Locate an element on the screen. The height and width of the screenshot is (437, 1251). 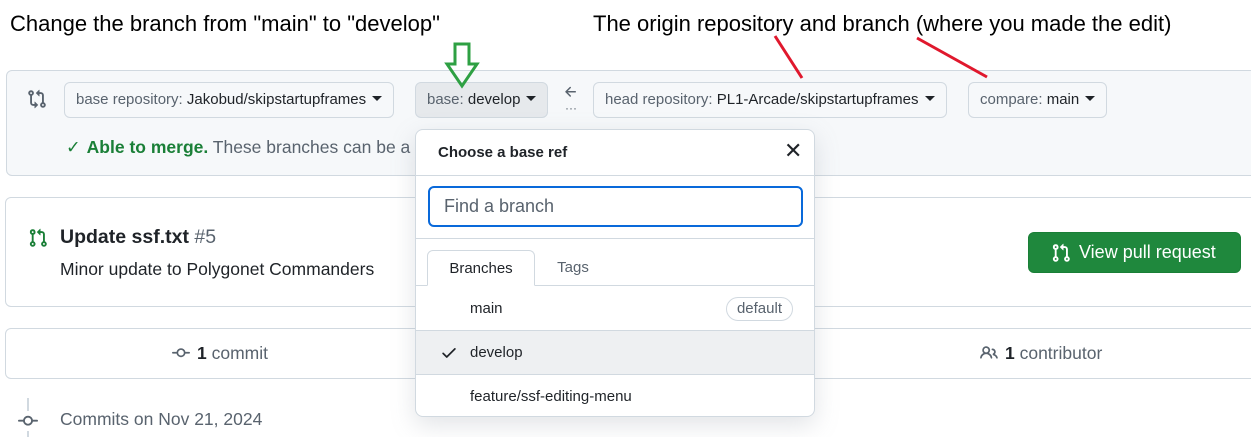
head-repository-value: PL1-Arcade/skipstartupframes is located at coordinates (817, 99).